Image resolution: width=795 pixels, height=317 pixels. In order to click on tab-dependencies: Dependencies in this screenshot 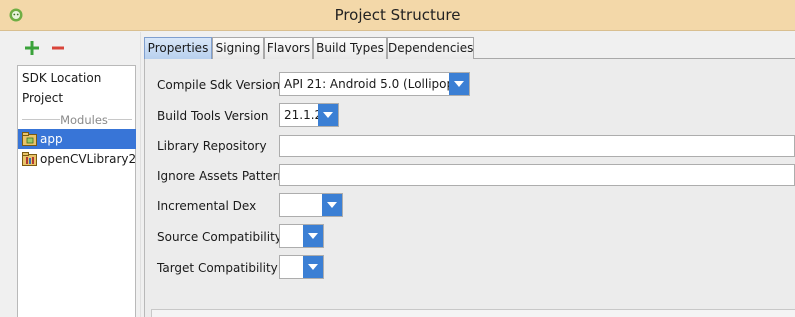, I will do `click(430, 48)`.